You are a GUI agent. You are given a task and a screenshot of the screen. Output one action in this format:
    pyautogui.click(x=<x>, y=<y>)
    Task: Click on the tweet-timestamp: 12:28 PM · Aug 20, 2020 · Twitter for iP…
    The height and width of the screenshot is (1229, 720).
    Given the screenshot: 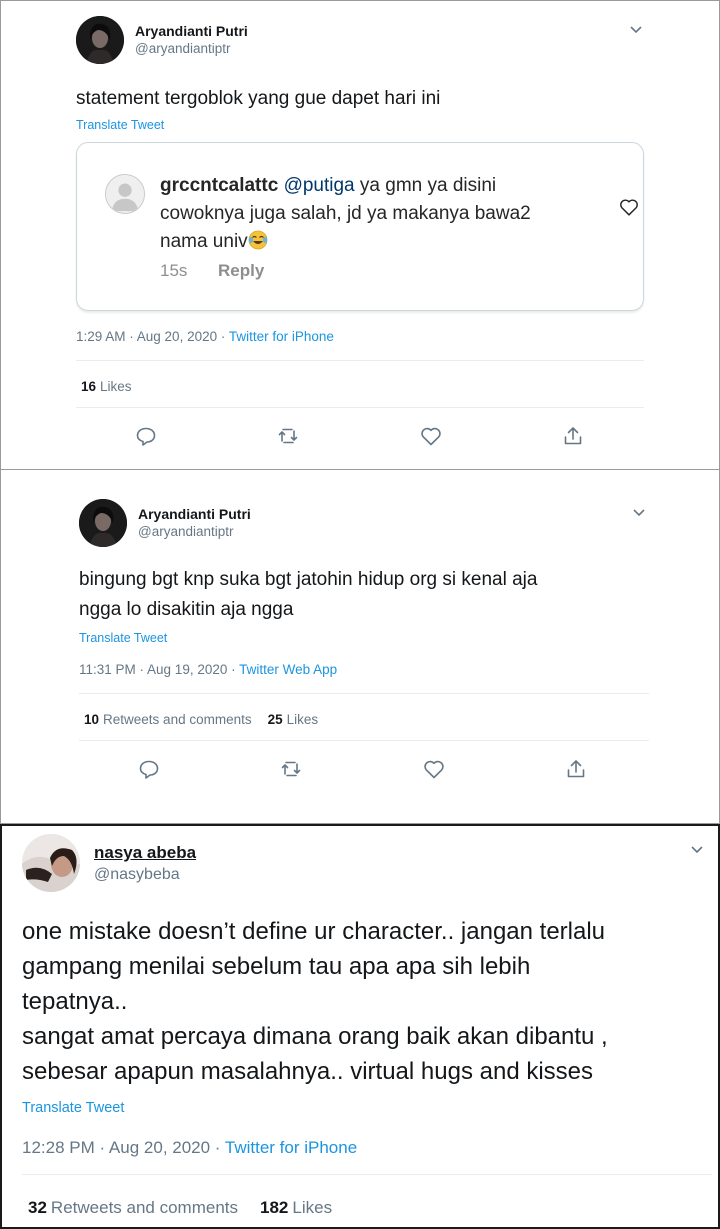 What is the action you would take?
    pyautogui.click(x=189, y=1148)
    